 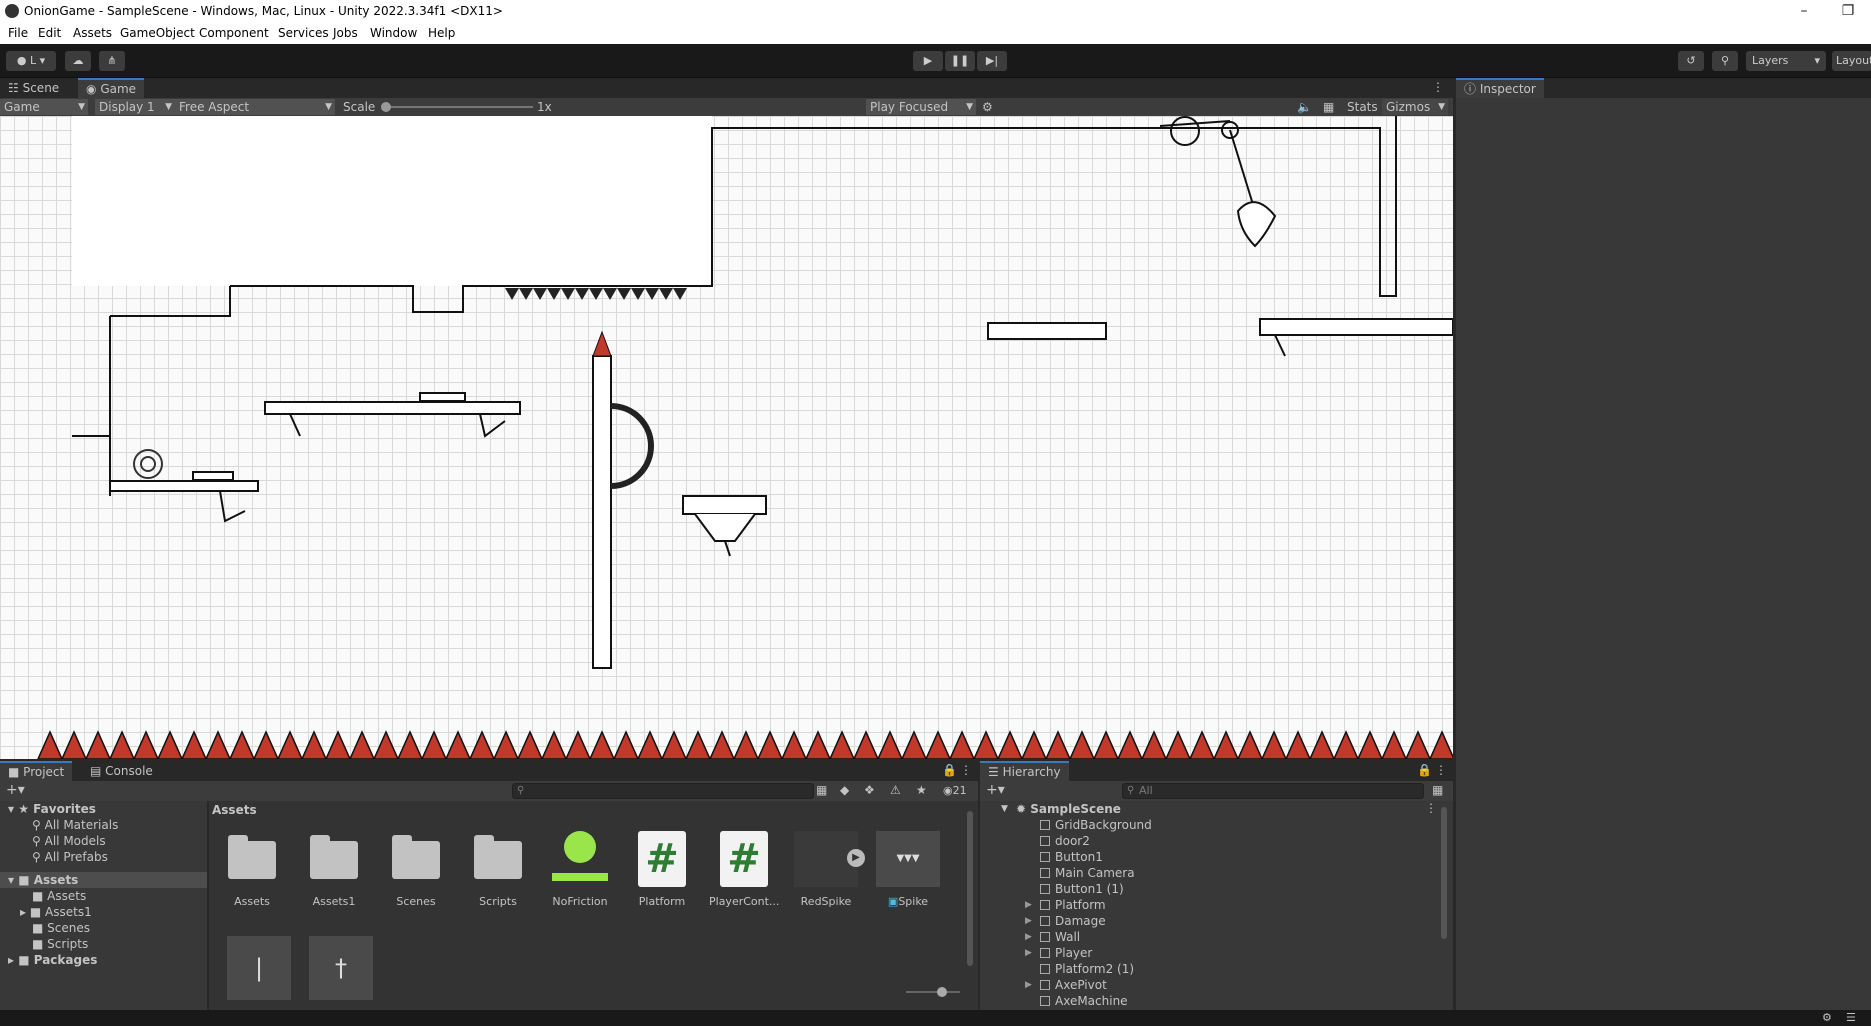 I want to click on hidden-packages-count: ◉21, so click(x=955, y=790).